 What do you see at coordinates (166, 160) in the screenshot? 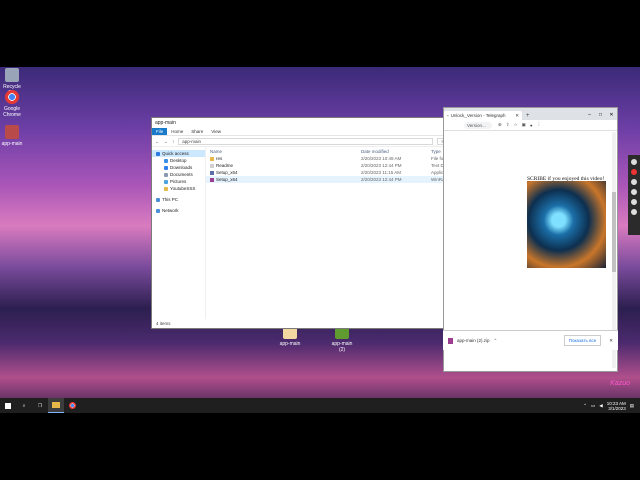
I see `desktop-icon` at bounding box center [166, 160].